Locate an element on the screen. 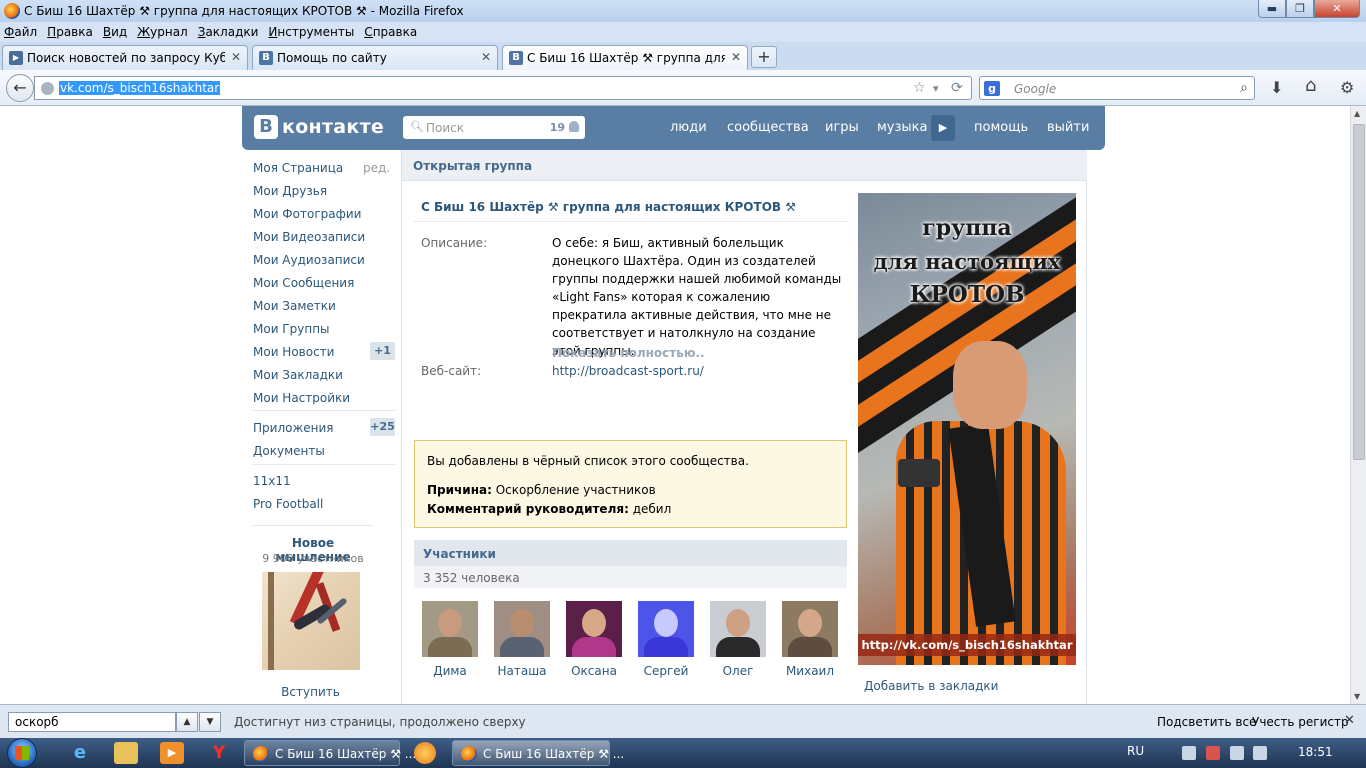 The width and height of the screenshot is (1366, 768). add-to-bookmarks-link: Добавить в закладки is located at coordinates (931, 686).